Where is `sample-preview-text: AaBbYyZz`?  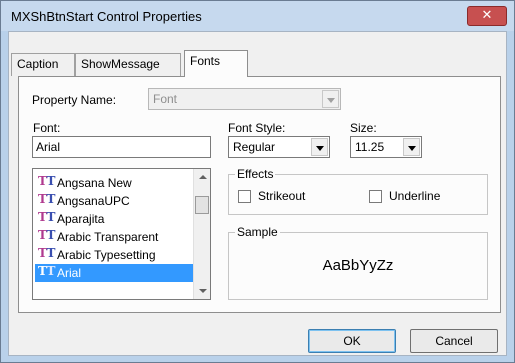 sample-preview-text: AaBbYyZz is located at coordinates (358, 265).